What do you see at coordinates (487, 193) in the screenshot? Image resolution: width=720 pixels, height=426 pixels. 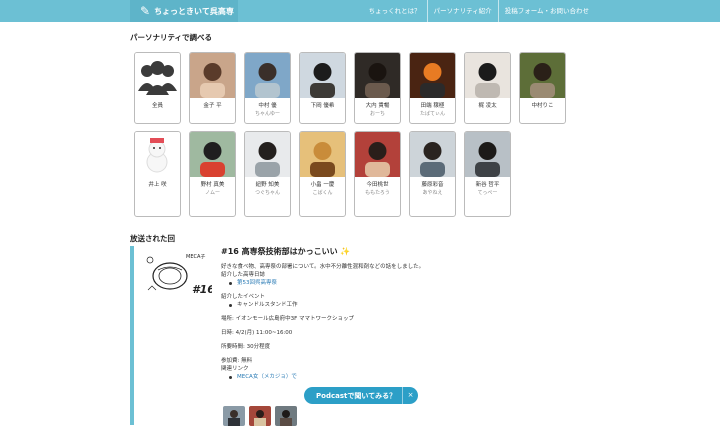 I see `personality-nickname: てっぺー` at bounding box center [487, 193].